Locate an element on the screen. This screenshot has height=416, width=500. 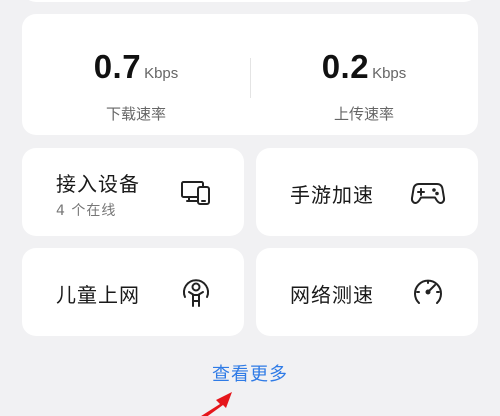
red-annotation-arrow is located at coordinates (220, 402).